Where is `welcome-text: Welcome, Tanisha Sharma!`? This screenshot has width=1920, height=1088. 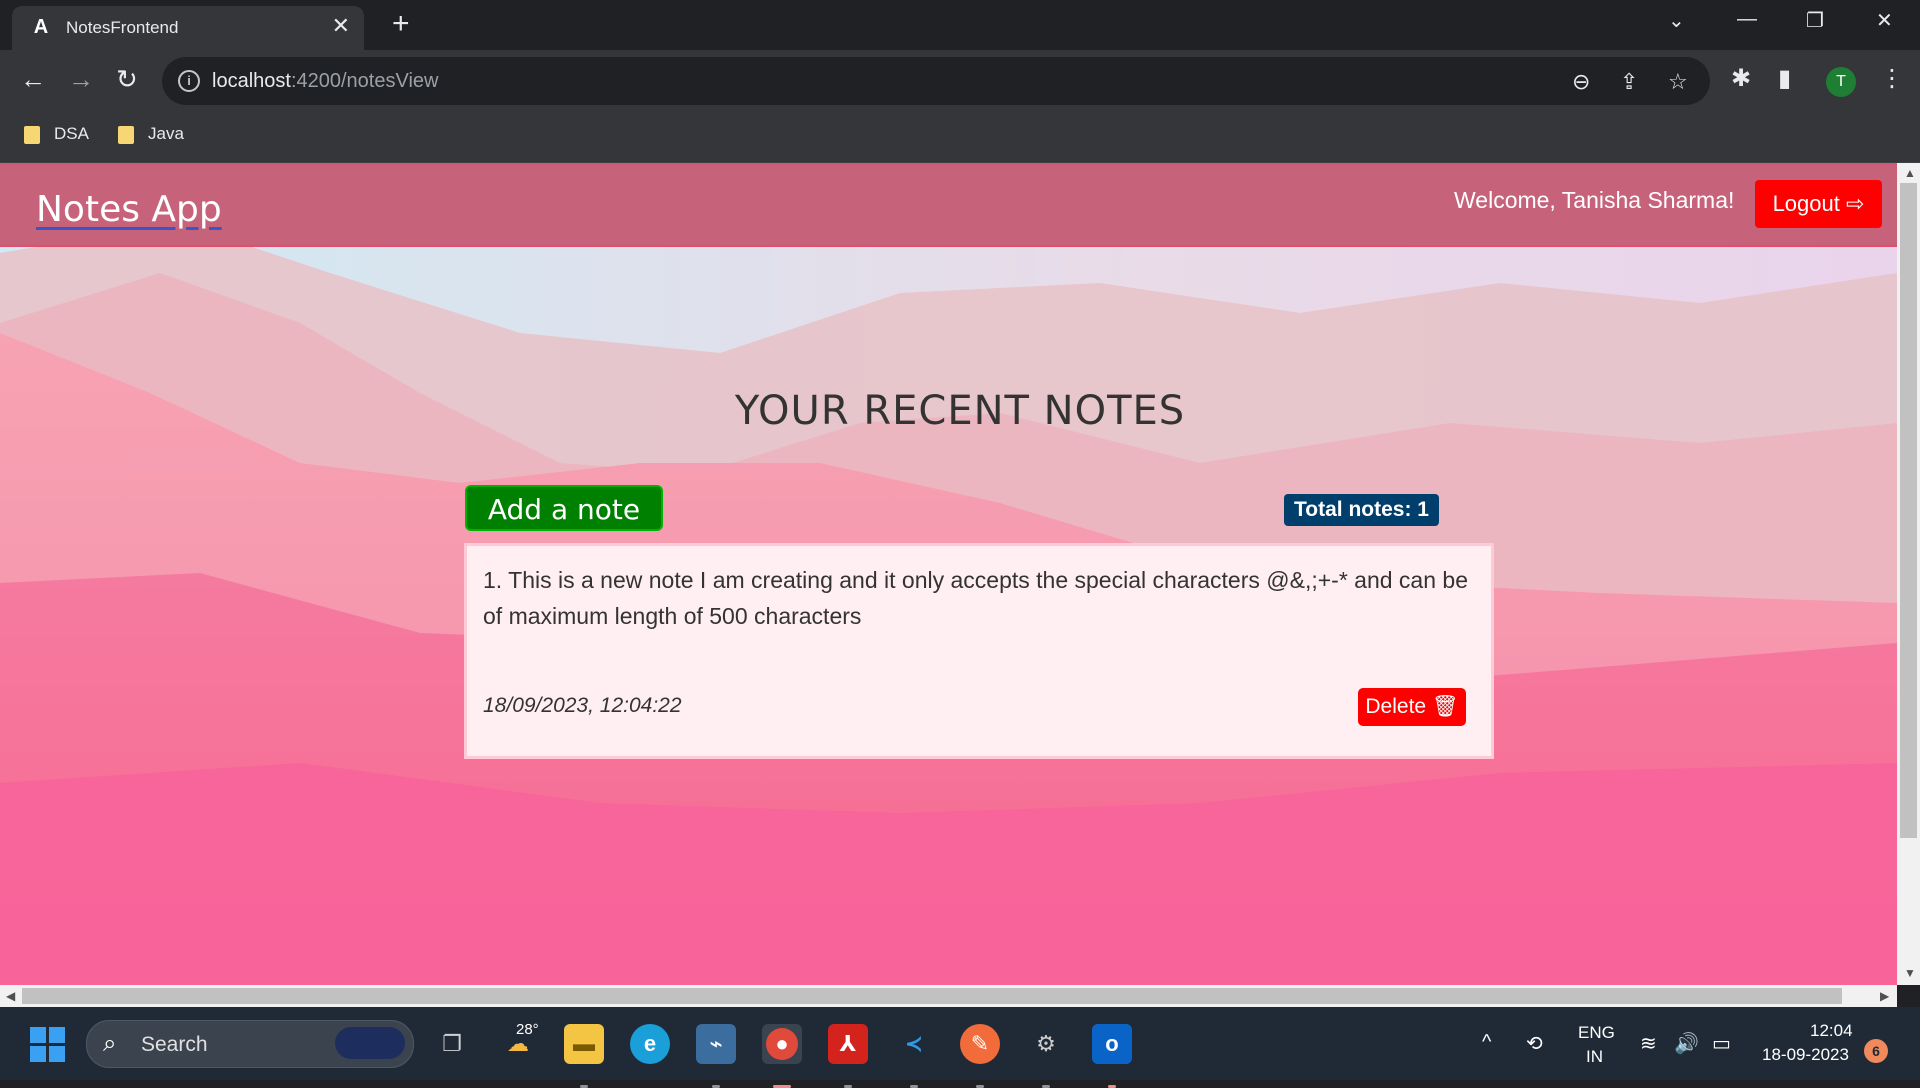
welcome-text: Welcome, Tanisha Sharma! is located at coordinates (1594, 200).